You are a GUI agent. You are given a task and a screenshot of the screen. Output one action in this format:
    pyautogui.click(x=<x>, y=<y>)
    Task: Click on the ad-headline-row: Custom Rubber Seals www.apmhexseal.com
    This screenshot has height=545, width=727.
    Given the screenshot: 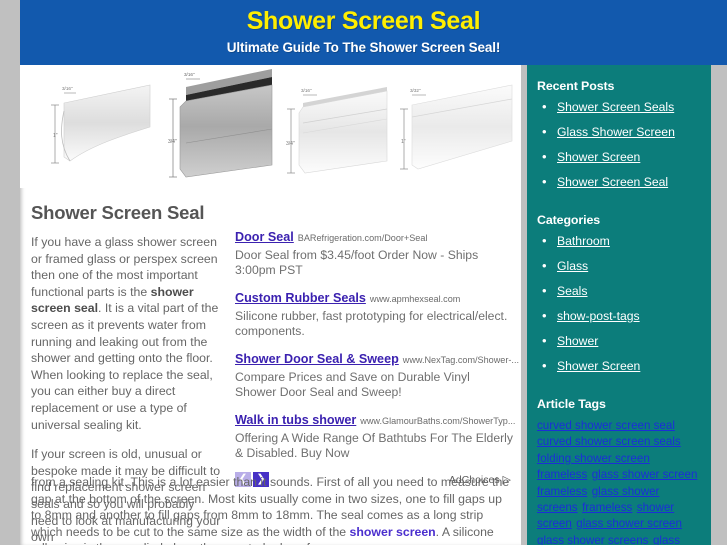 What is the action you would take?
    pyautogui.click(x=374, y=298)
    